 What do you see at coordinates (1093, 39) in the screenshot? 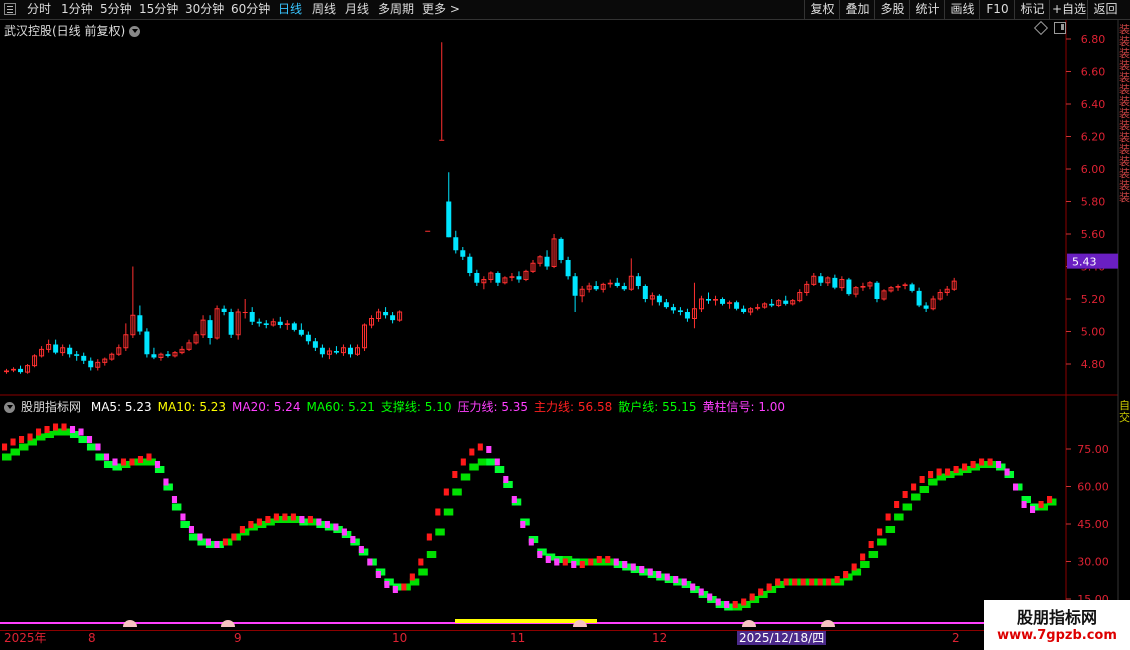
I see `price-tick-label: 6.80` at bounding box center [1093, 39].